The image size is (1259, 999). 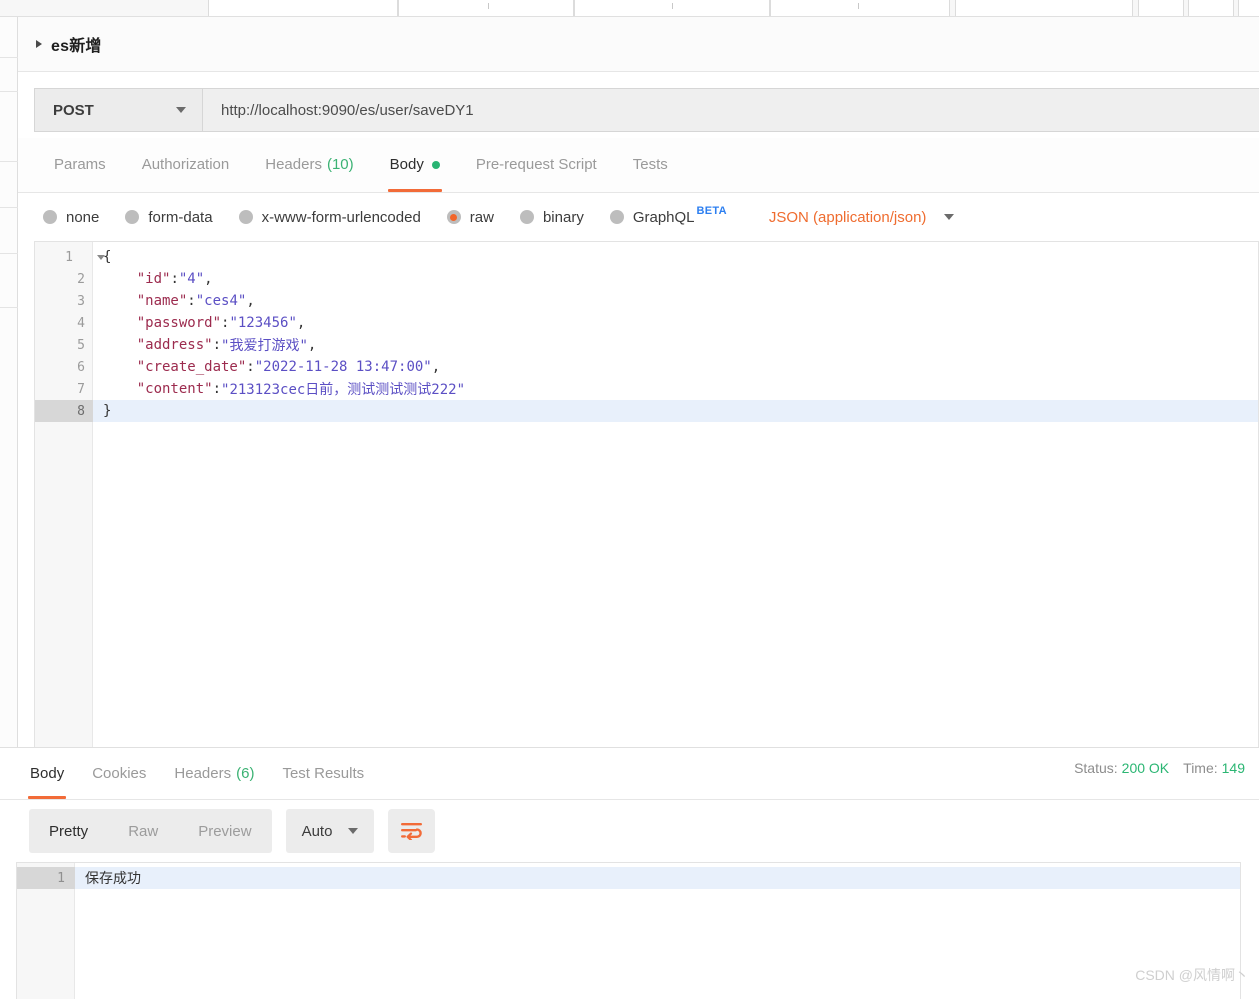 I want to click on http-method-selector: POST, so click(x=118, y=110).